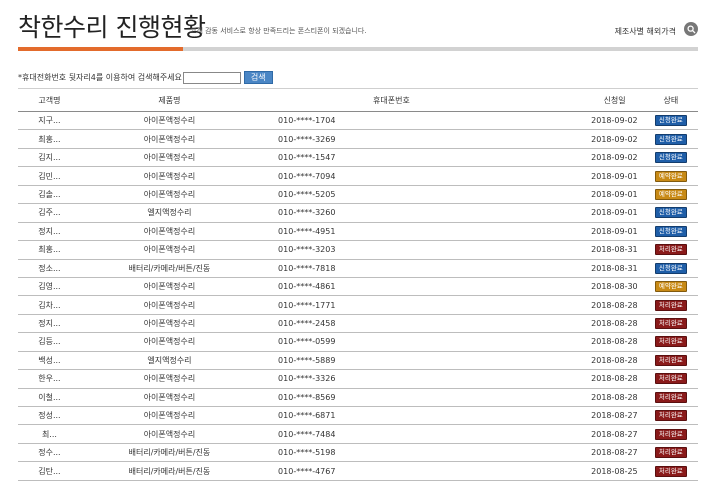  Describe the element at coordinates (358, 305) in the screenshot. I see `table-row: 김차... 아이폰액정수리 010-****-1771 2018-08-28 처리완료` at that location.